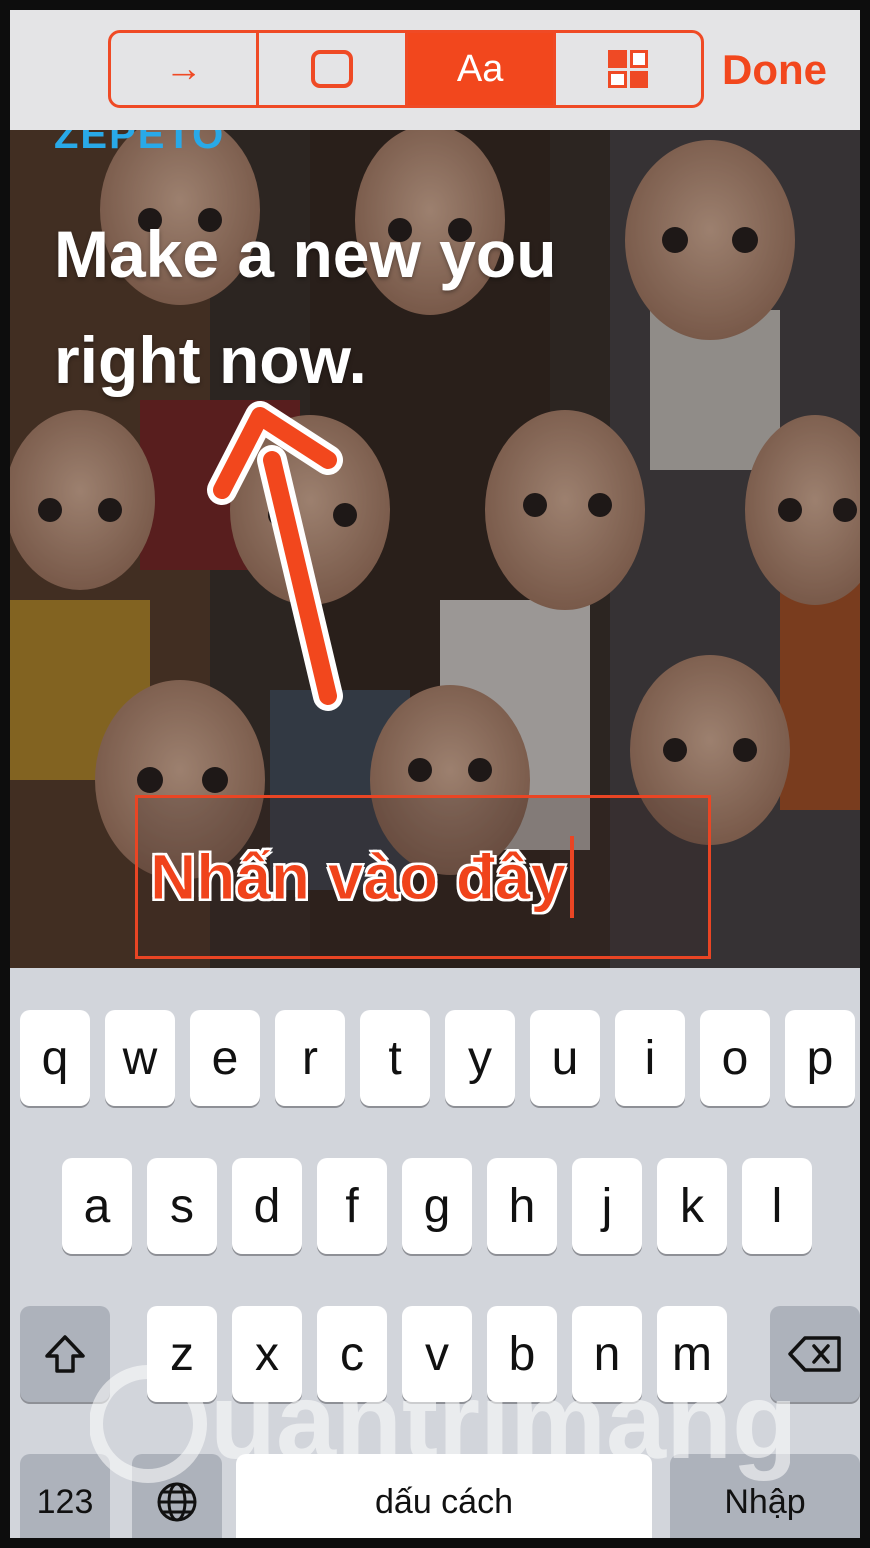  Describe the element at coordinates (572, 877) in the screenshot. I see `text-cursor` at that location.